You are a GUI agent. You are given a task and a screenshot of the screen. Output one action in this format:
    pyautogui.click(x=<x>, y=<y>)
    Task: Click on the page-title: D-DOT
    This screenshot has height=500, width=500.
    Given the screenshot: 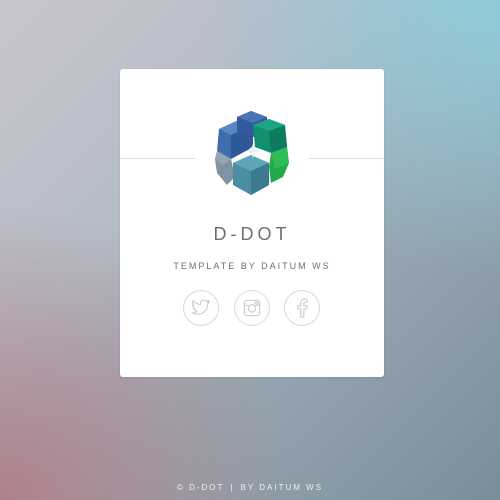 What is the action you would take?
    pyautogui.click(x=252, y=234)
    